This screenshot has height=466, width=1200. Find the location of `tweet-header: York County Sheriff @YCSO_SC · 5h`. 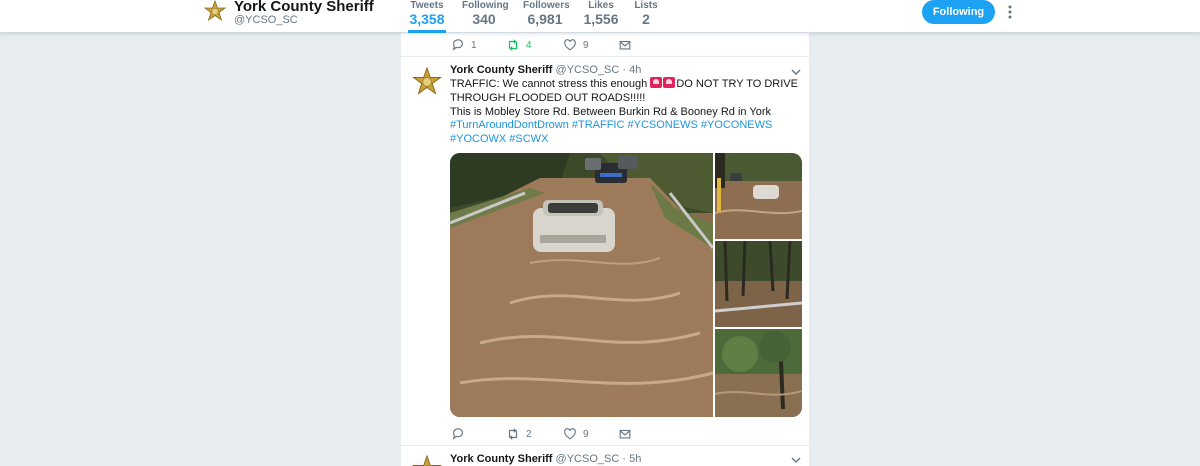

tweet-header: York County Sheriff @YCSO_SC · 5h is located at coordinates (545, 459).